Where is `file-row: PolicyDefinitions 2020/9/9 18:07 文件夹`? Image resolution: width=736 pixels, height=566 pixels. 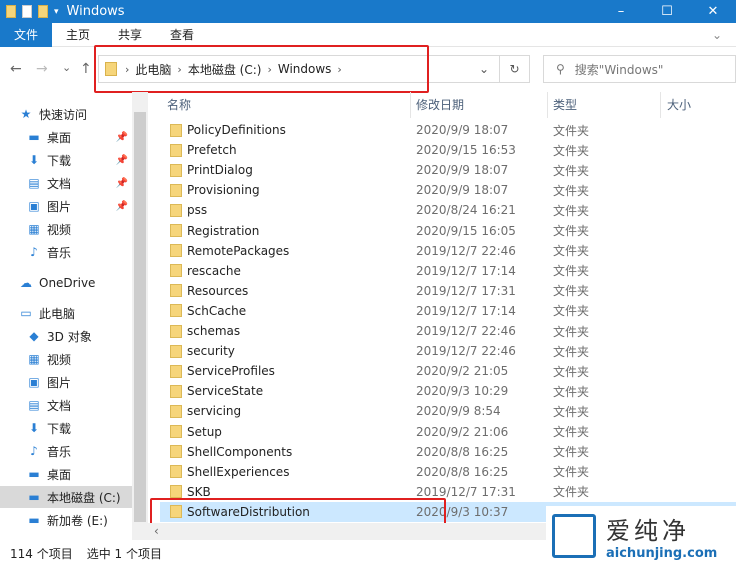
file-row: PolicyDefinitions 2020/9/9 18:07 文件夹 is located at coordinates (448, 130).